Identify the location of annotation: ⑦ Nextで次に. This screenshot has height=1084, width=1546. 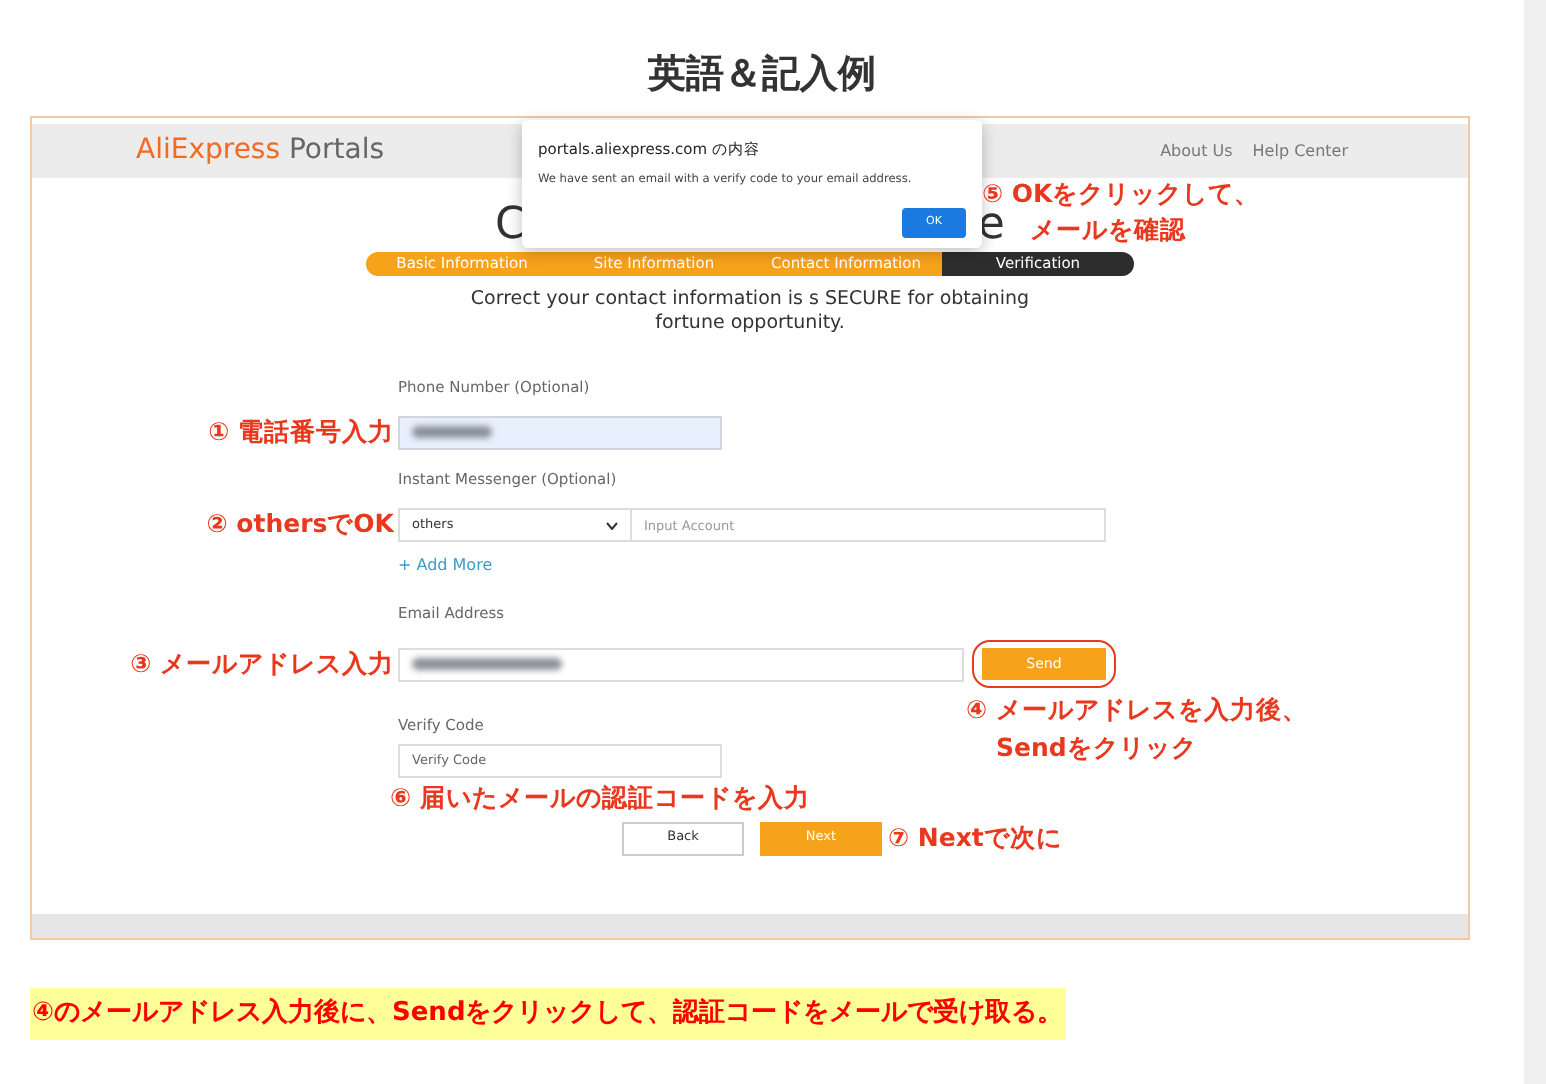
(975, 837).